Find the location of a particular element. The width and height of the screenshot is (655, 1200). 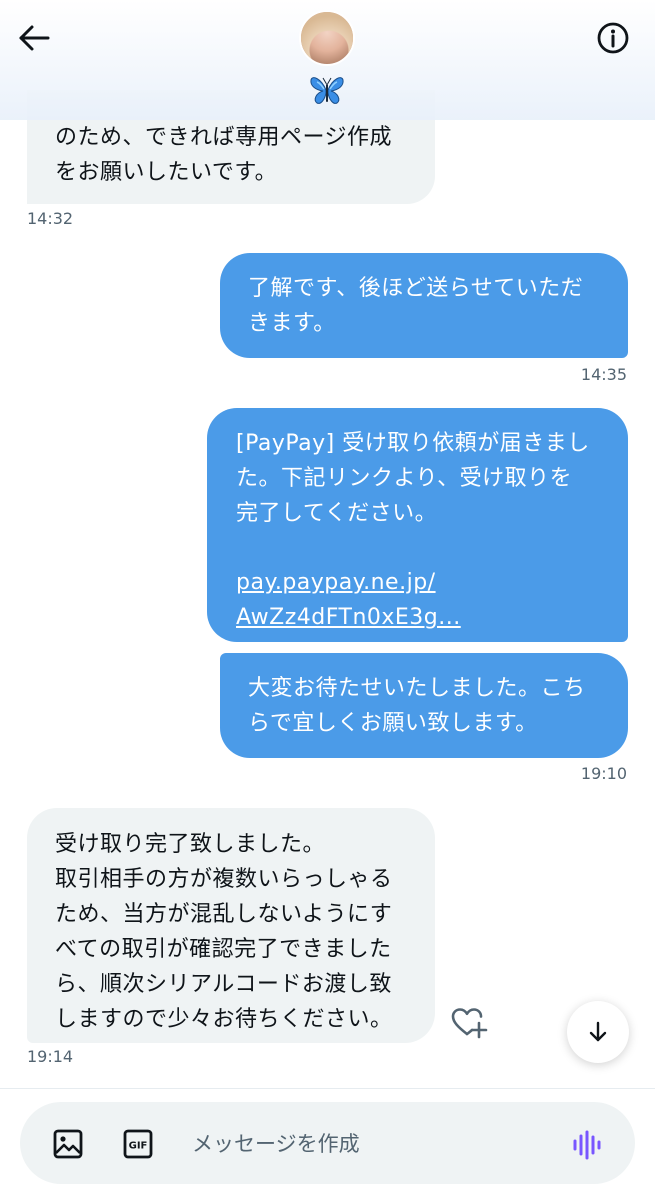

message-bubble-sent: 大変お待たせいたしました。こち らで宜しくお願い致します。 is located at coordinates (424, 705).